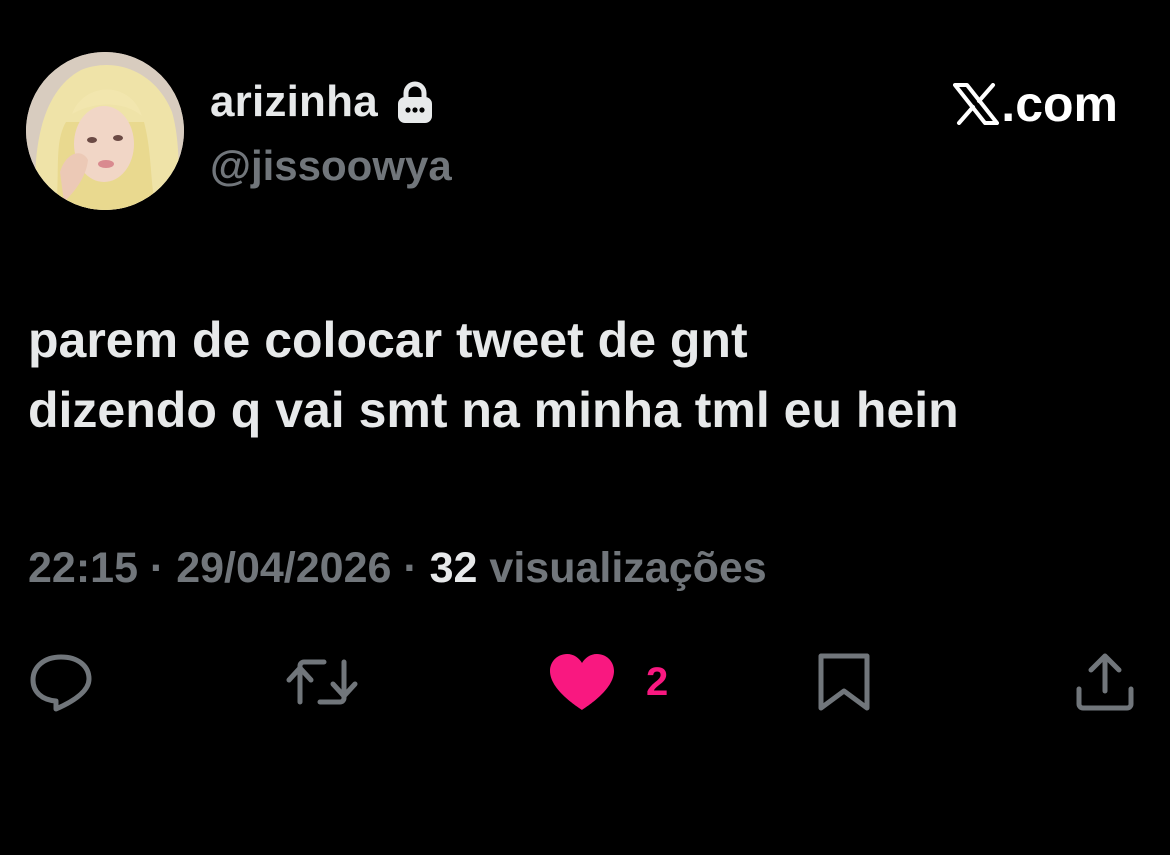 The height and width of the screenshot is (855, 1170). What do you see at coordinates (454, 568) in the screenshot?
I see `views-count: 32` at bounding box center [454, 568].